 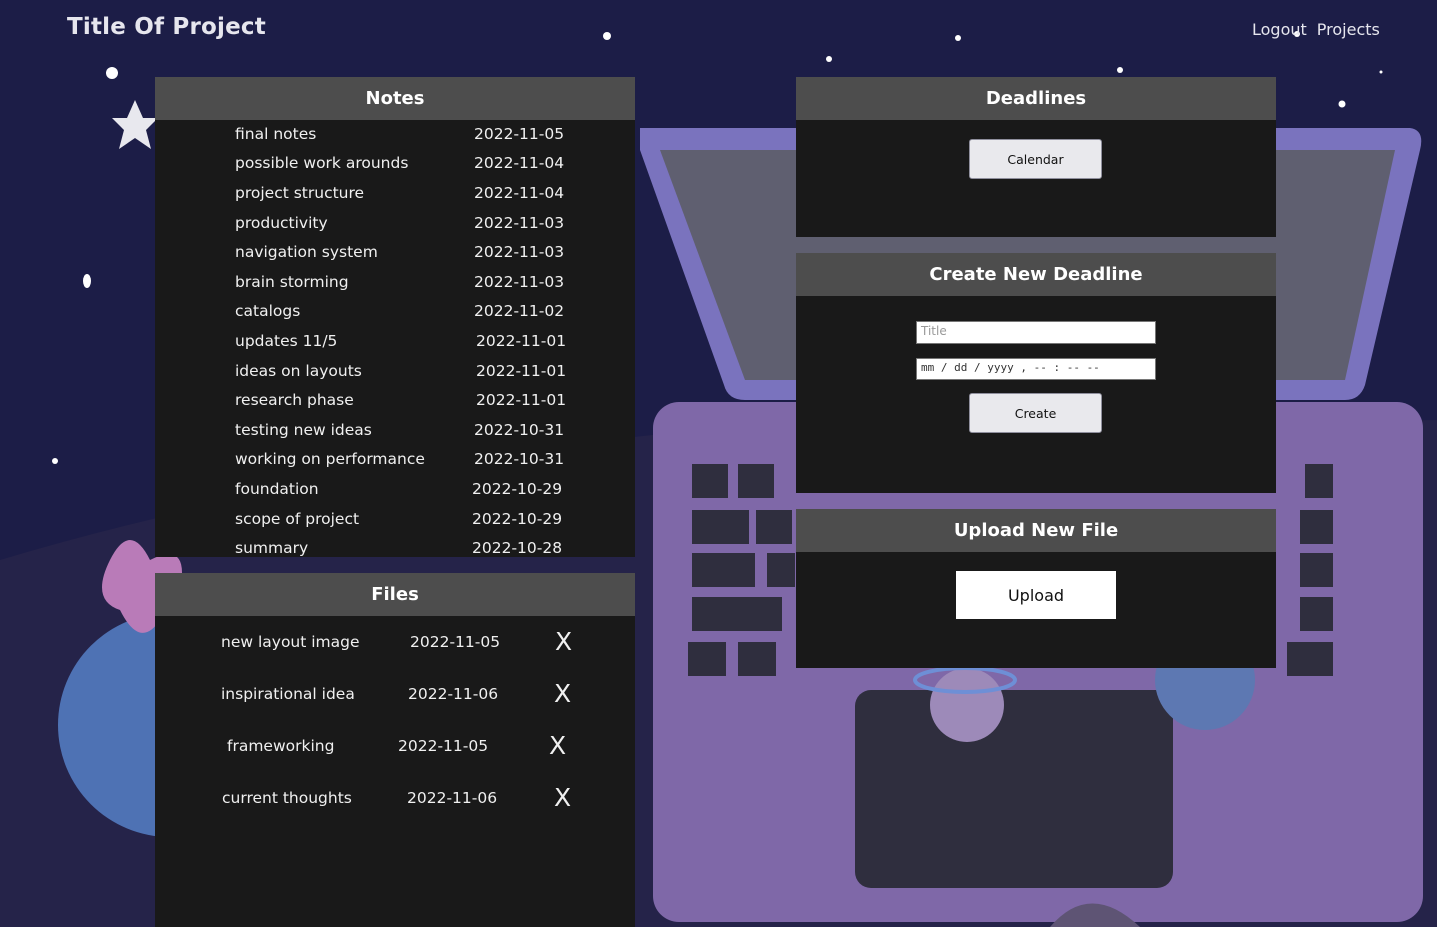 I want to click on calendar-button: Calendar, so click(x=1035, y=159).